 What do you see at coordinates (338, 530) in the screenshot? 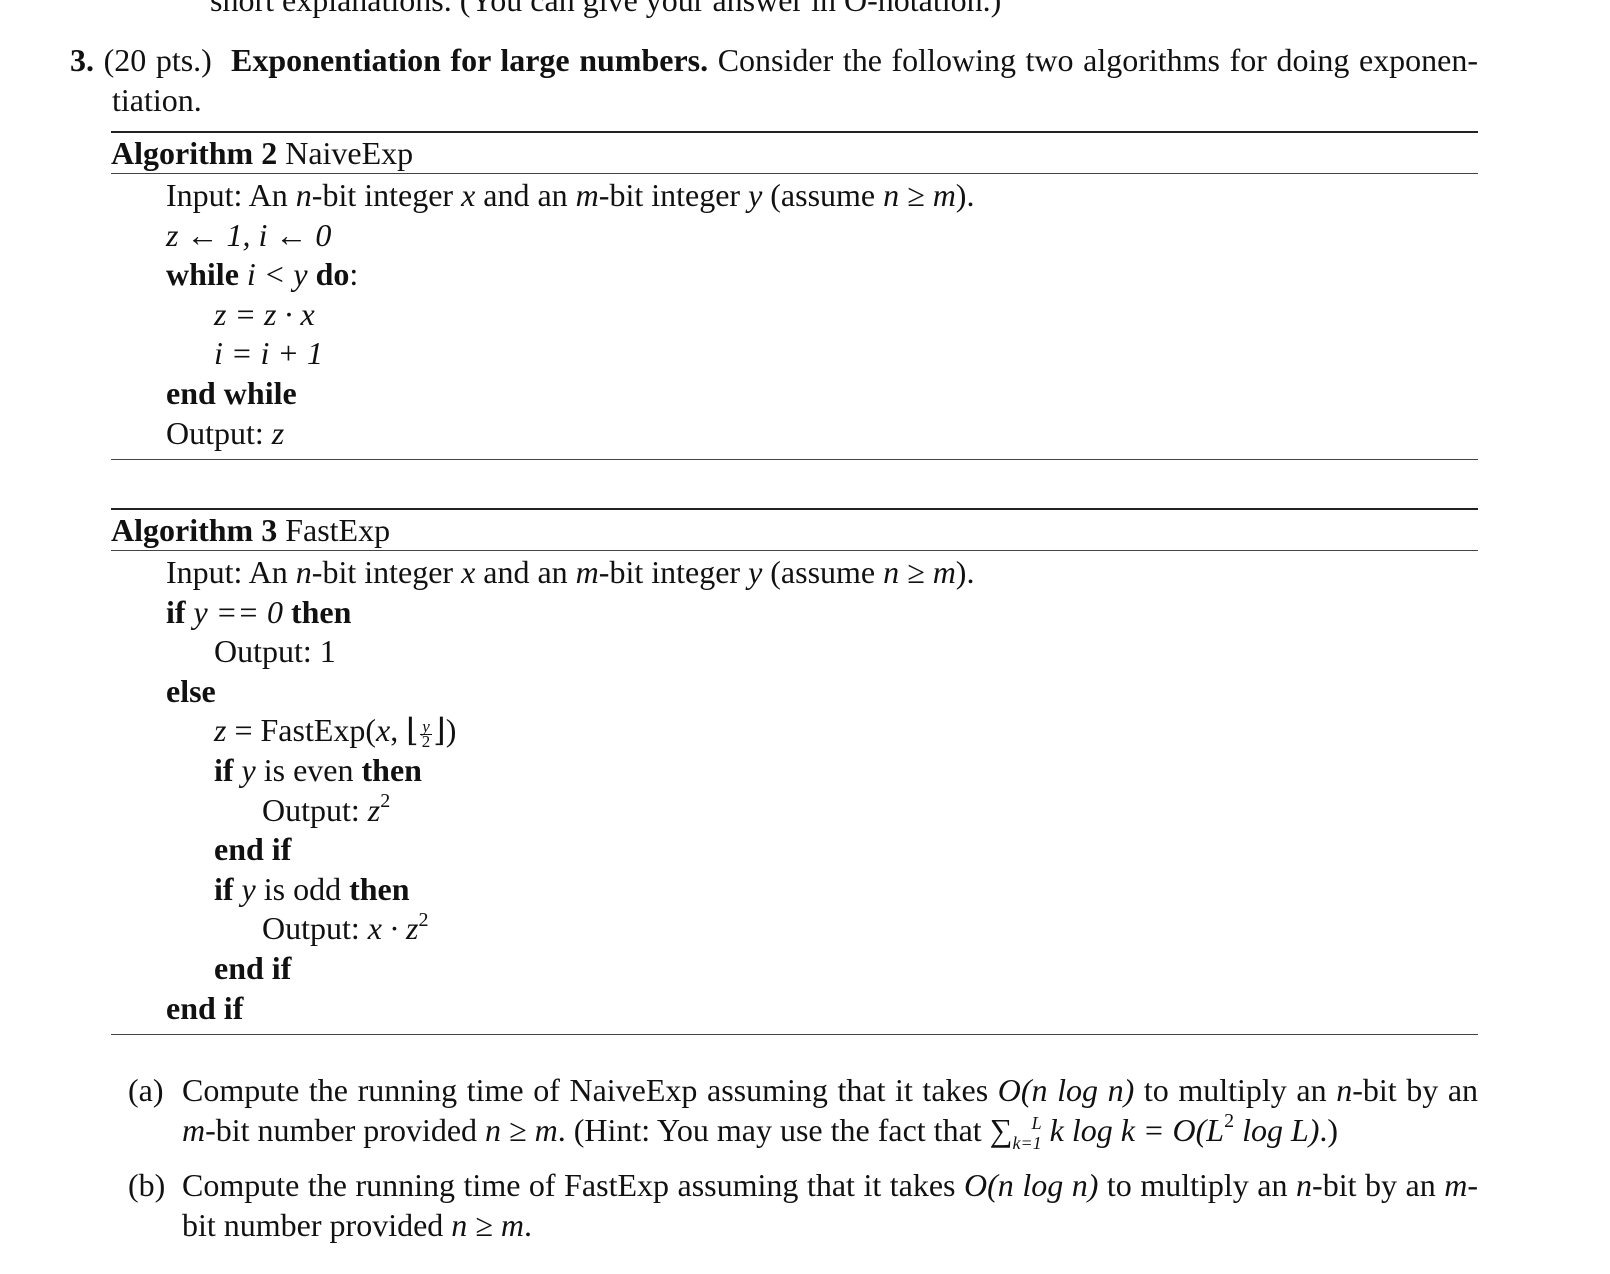
I see `algorithm-name: FastExp` at bounding box center [338, 530].